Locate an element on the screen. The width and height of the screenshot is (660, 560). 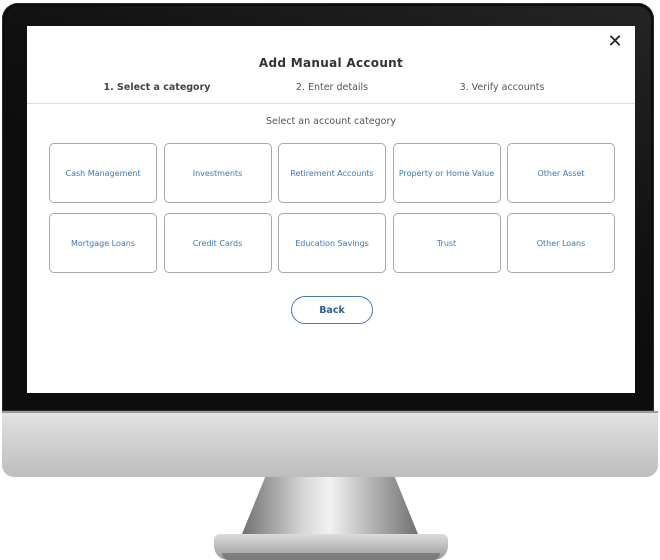
category-other-loans: Other Loans is located at coordinates (561, 243).